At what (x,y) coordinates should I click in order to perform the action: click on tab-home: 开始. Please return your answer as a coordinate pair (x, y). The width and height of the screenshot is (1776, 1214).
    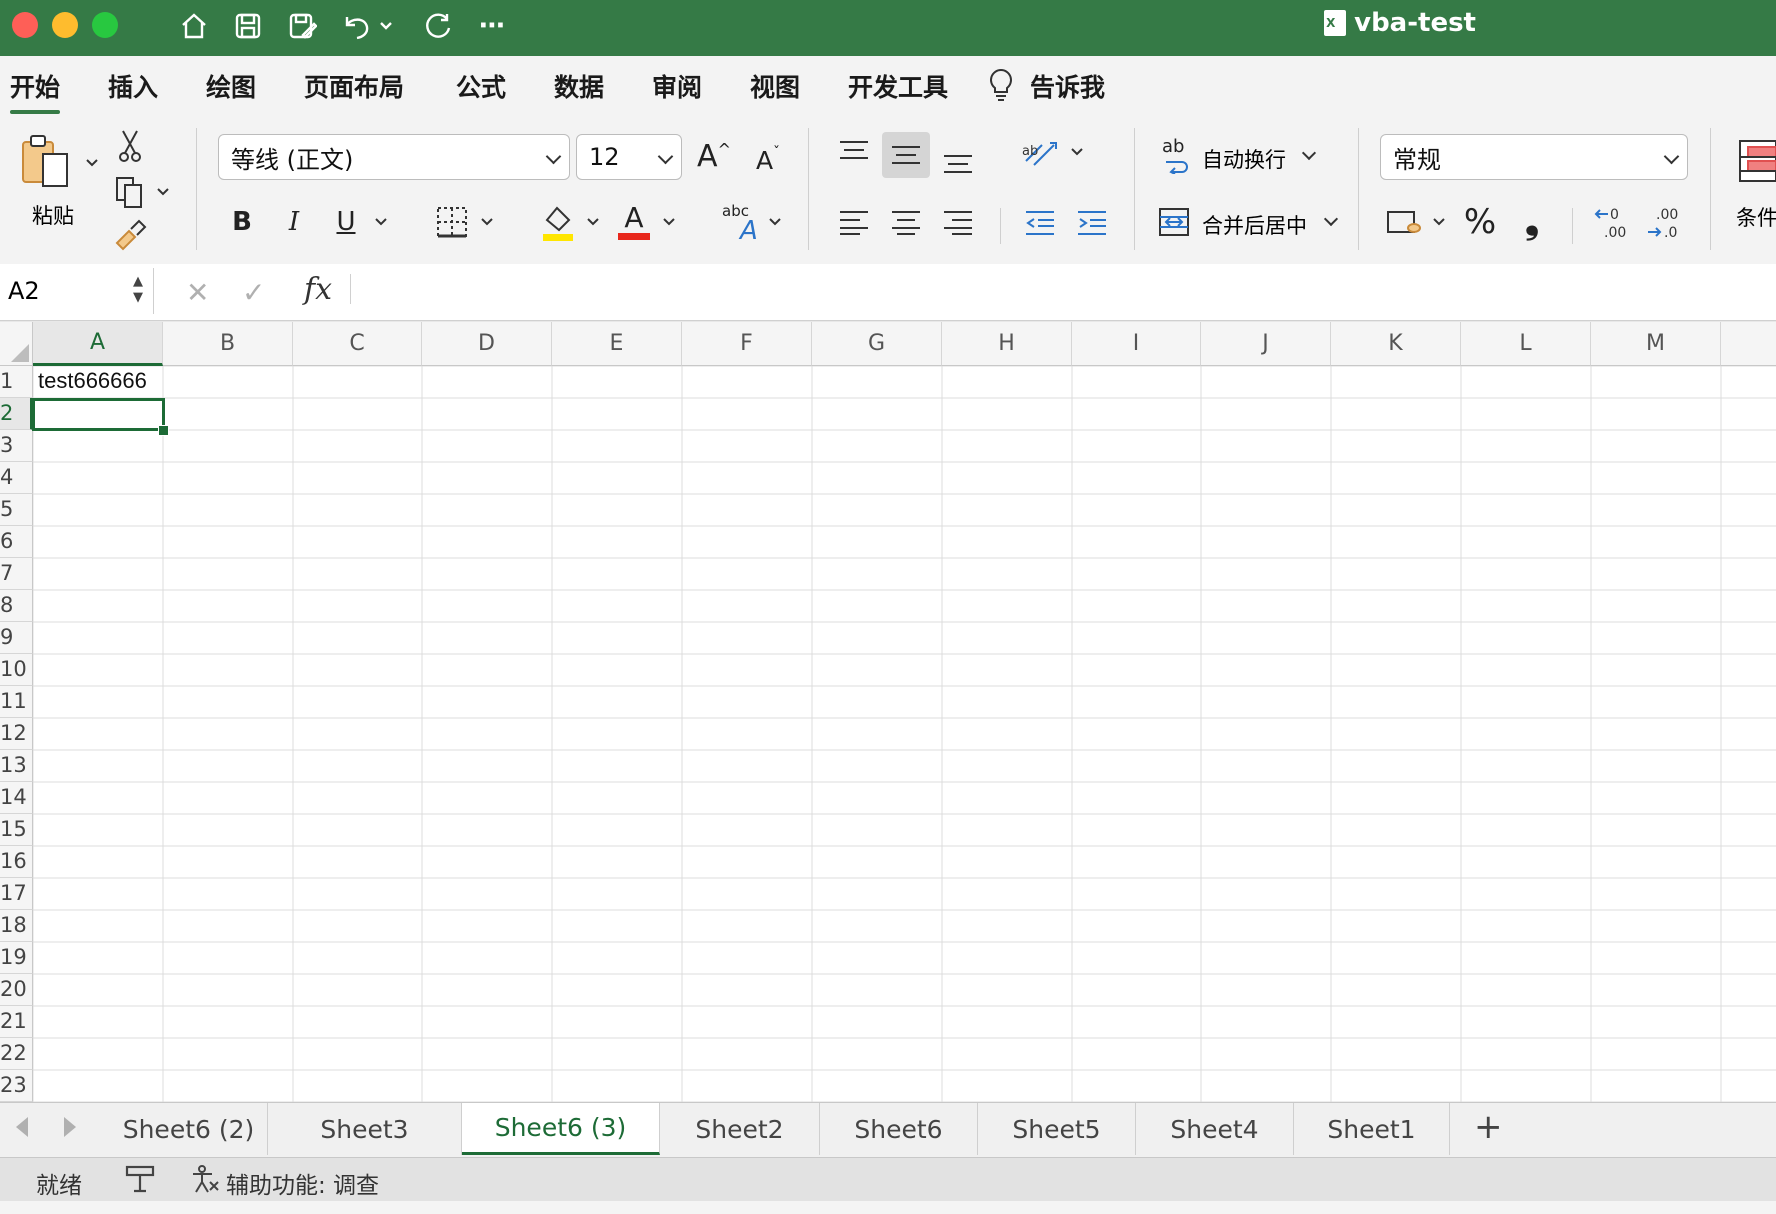
    Looking at the image, I should click on (35, 91).